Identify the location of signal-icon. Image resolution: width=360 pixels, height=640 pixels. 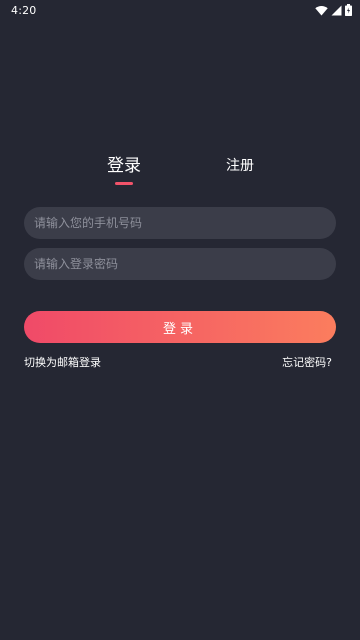
(336, 10).